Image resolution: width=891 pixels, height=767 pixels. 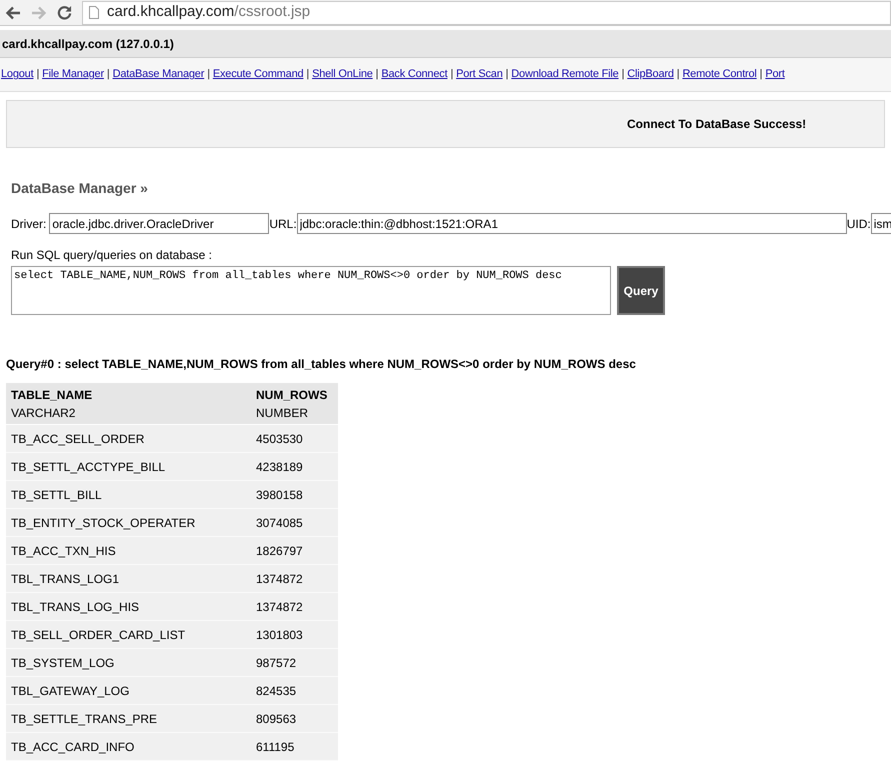 What do you see at coordinates (277, 691) in the screenshot?
I see `table-cell-text: 824535` at bounding box center [277, 691].